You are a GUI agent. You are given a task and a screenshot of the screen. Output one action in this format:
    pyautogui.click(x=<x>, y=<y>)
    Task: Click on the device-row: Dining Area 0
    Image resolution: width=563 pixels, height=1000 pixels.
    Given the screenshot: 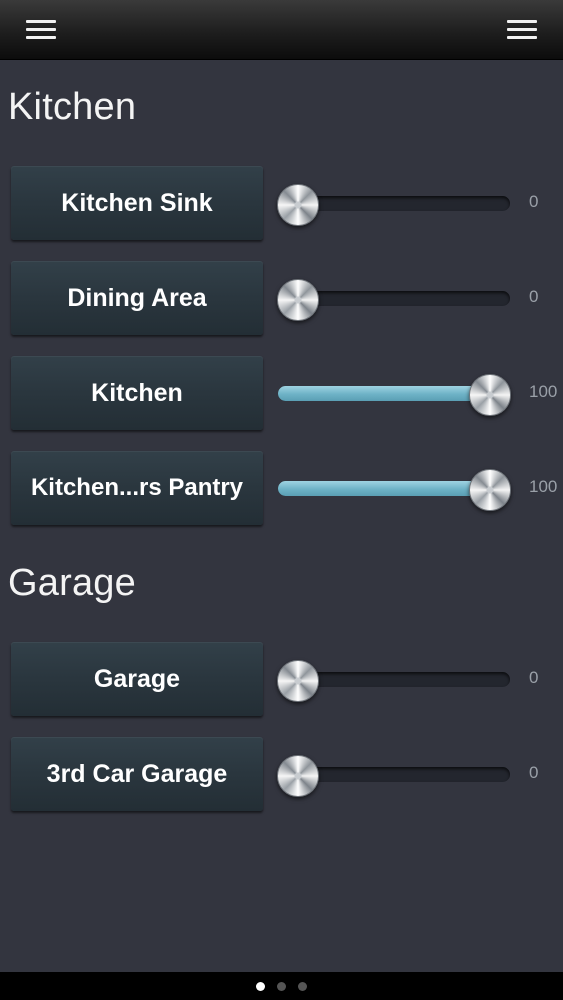 What is the action you would take?
    pyautogui.click(x=281, y=298)
    